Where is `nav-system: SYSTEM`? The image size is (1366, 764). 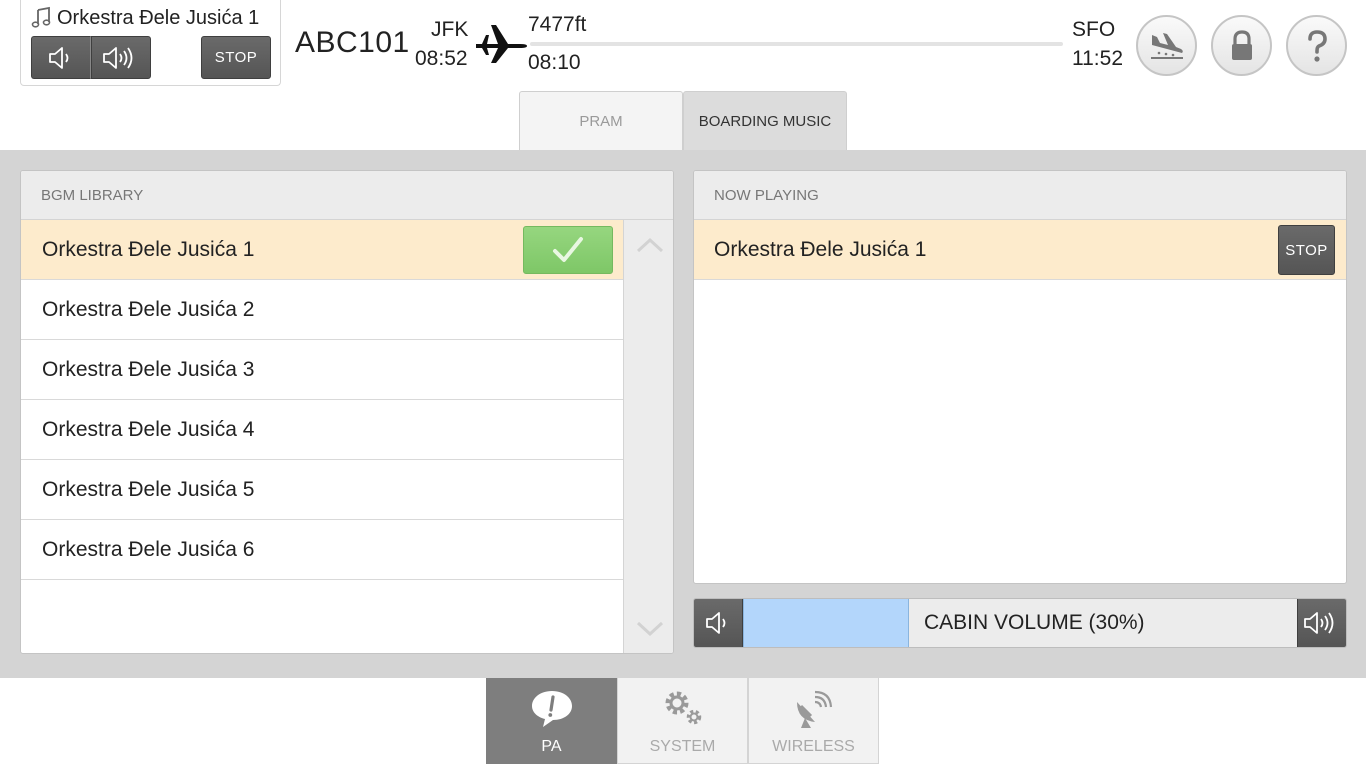
nav-system: SYSTEM is located at coordinates (682, 721).